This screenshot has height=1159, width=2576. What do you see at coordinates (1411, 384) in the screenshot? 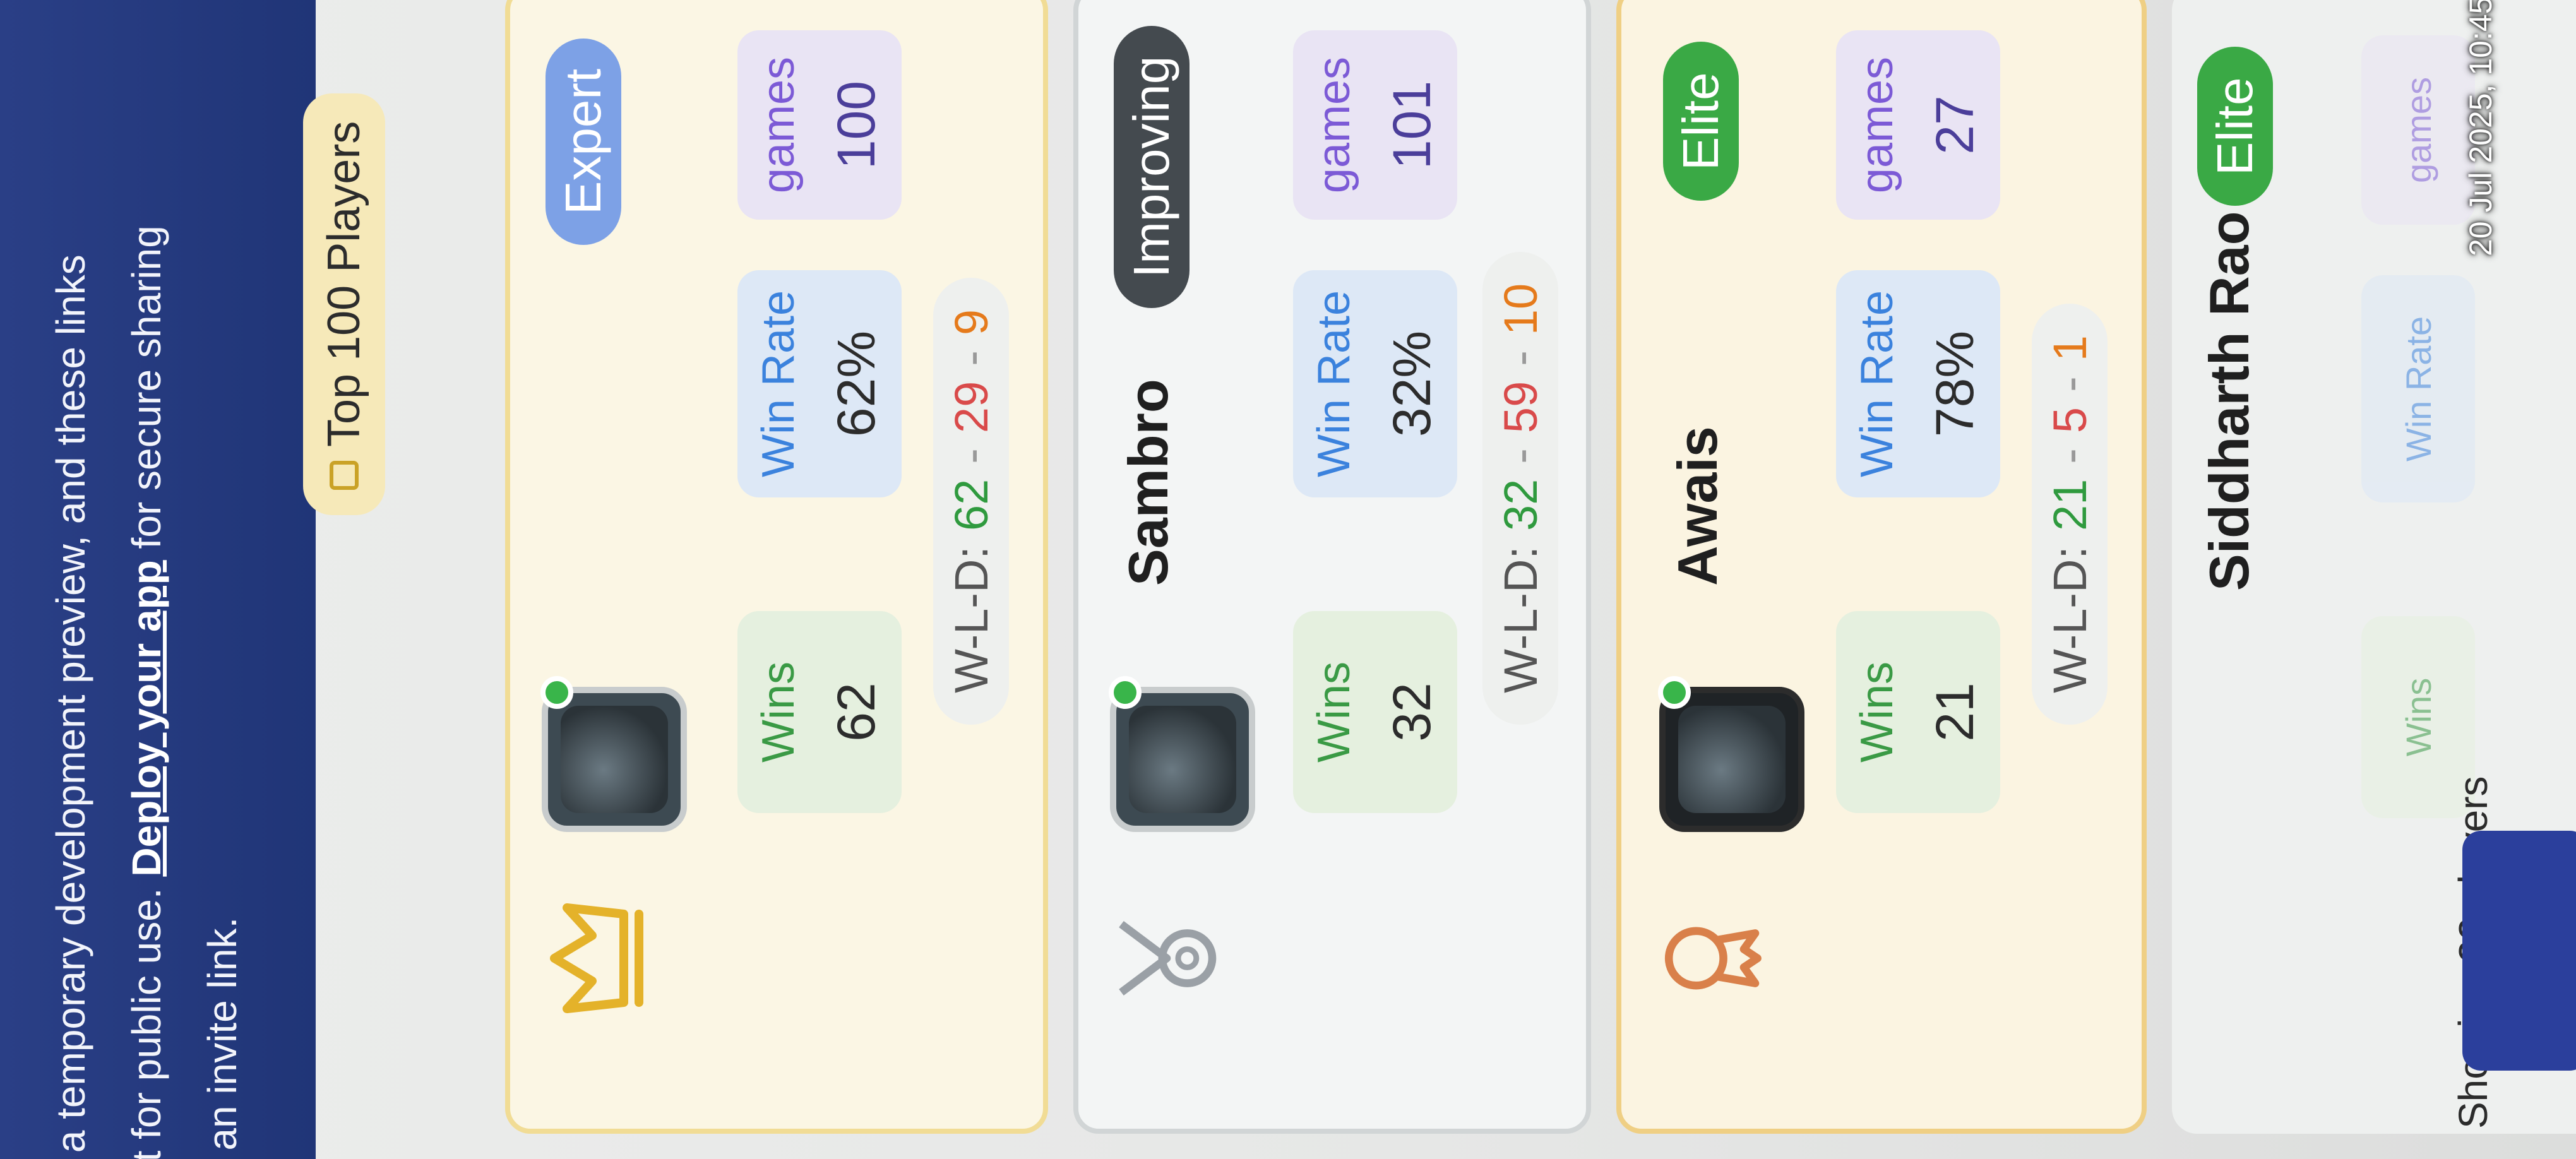
I see `win-rate-value: 32%` at bounding box center [1411, 384].